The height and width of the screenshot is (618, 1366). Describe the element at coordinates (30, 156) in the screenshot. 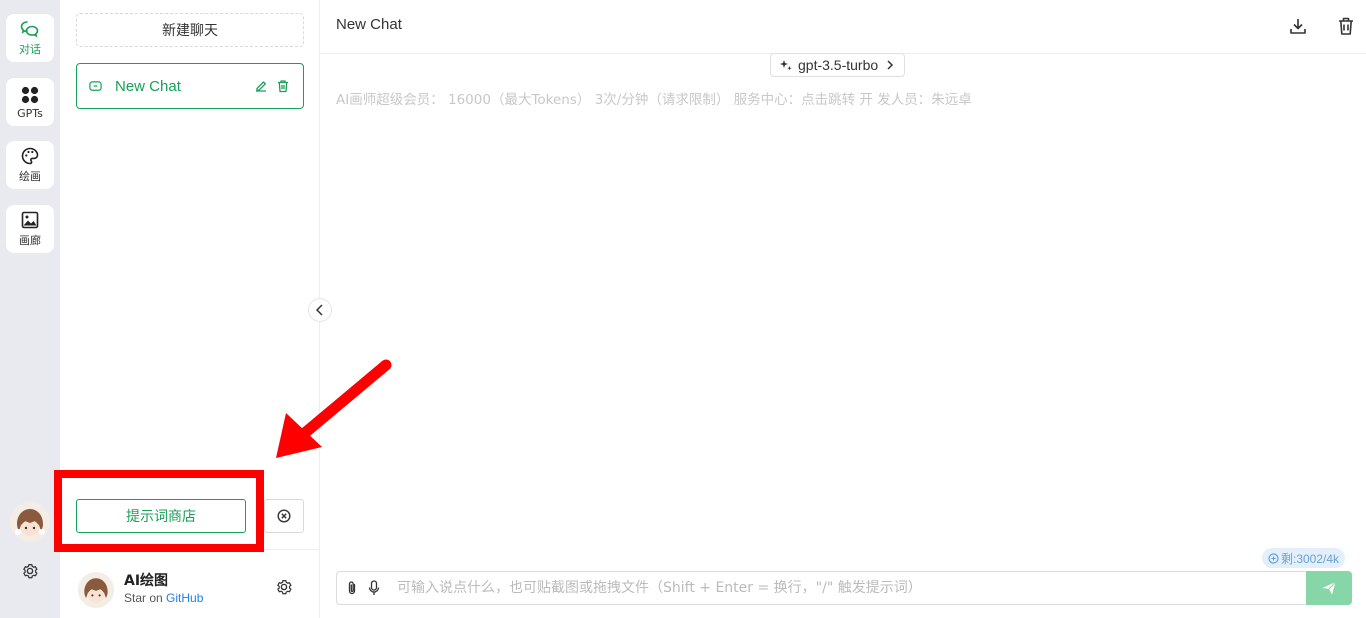

I see `palette-icon` at that location.